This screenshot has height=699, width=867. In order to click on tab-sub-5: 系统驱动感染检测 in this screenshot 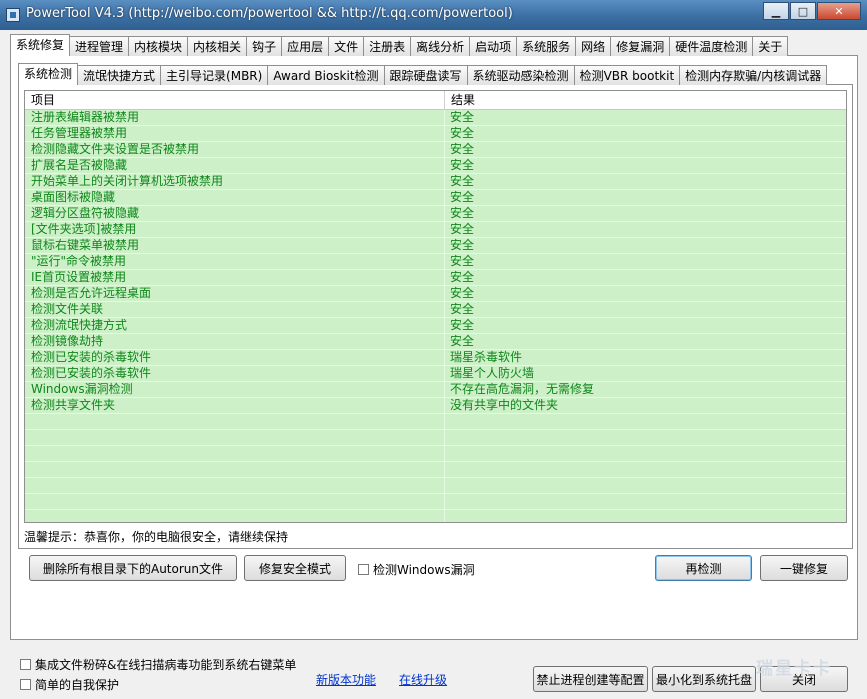, I will do `click(520, 75)`.